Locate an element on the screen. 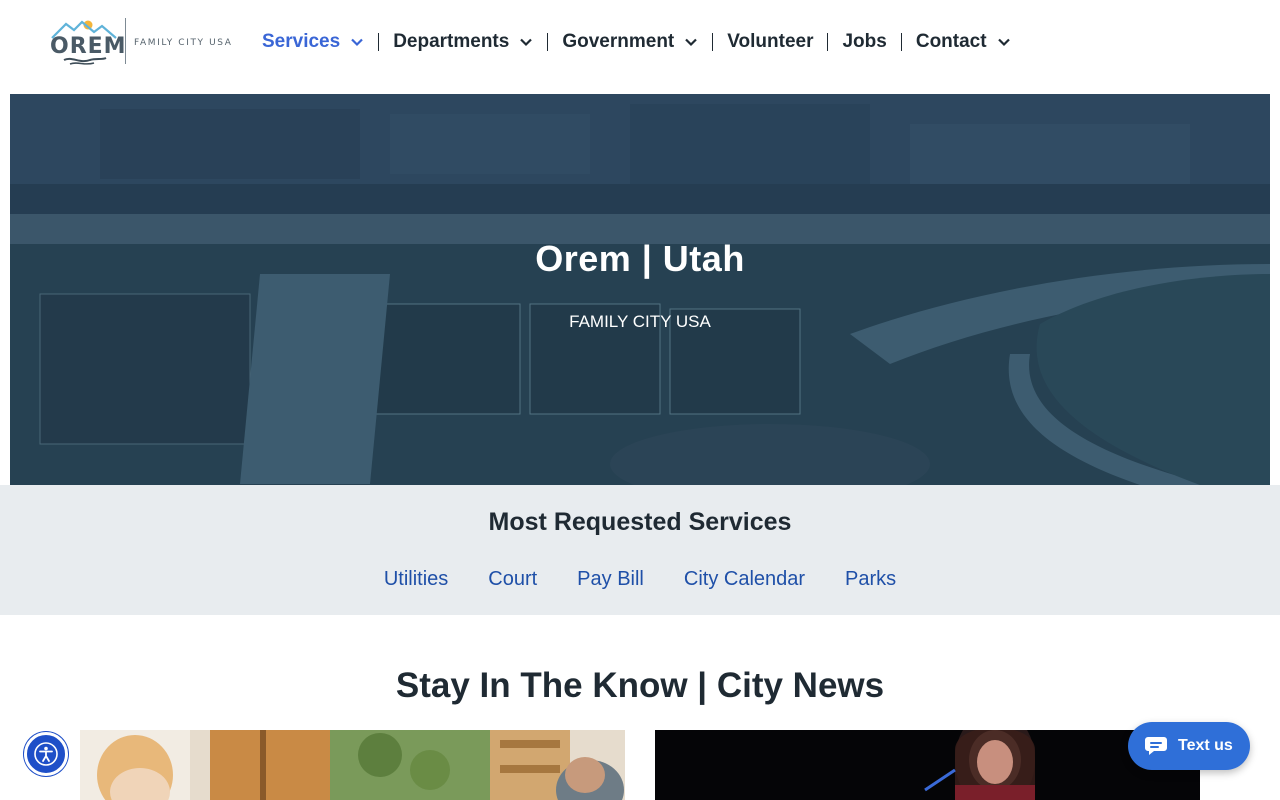 Image resolution: width=1280 pixels, height=800 pixels. nav-contact: Contact is located at coordinates (963, 42).